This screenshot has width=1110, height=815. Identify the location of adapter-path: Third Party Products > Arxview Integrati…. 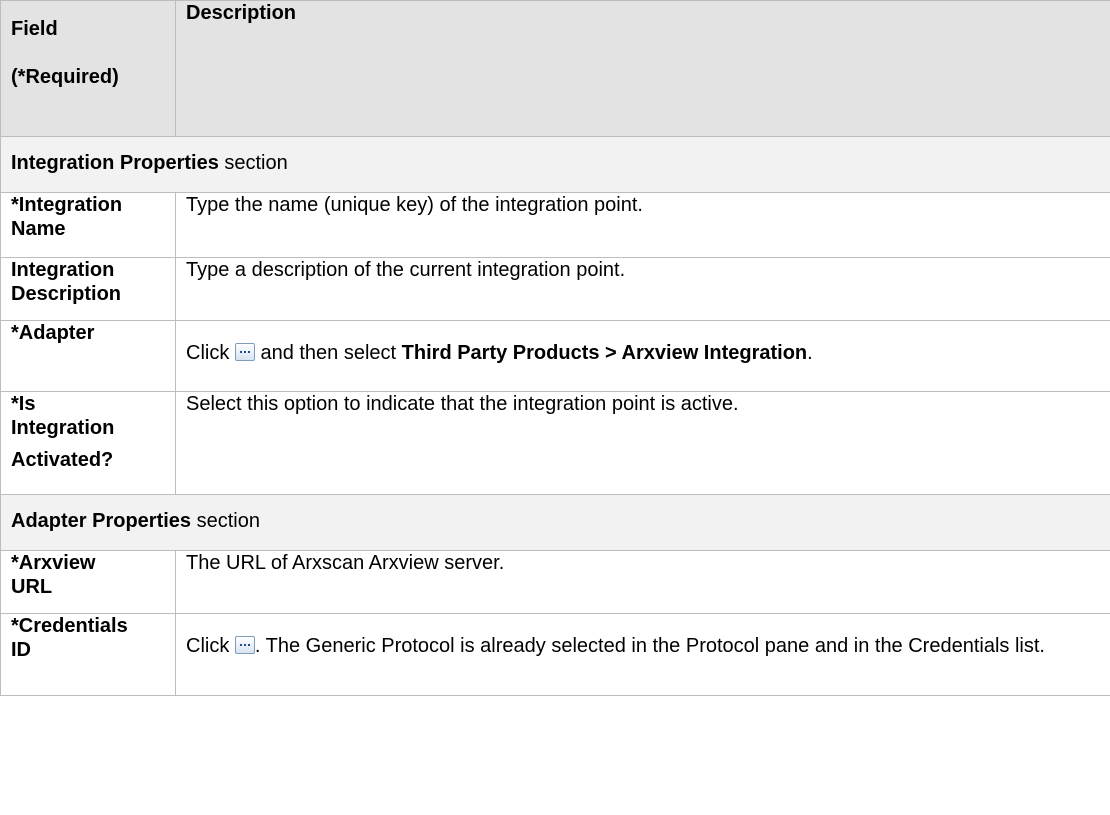
(604, 353).